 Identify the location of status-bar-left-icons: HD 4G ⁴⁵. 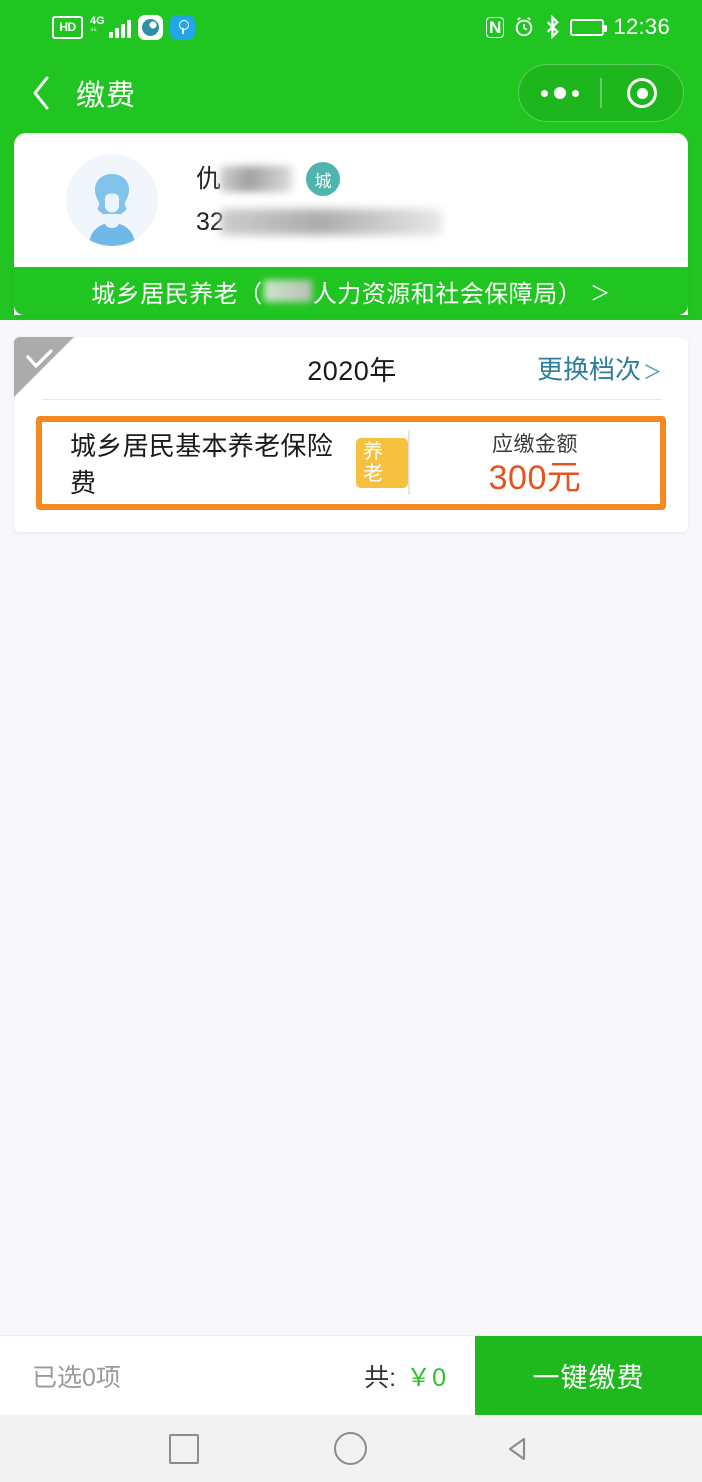
(123, 27).